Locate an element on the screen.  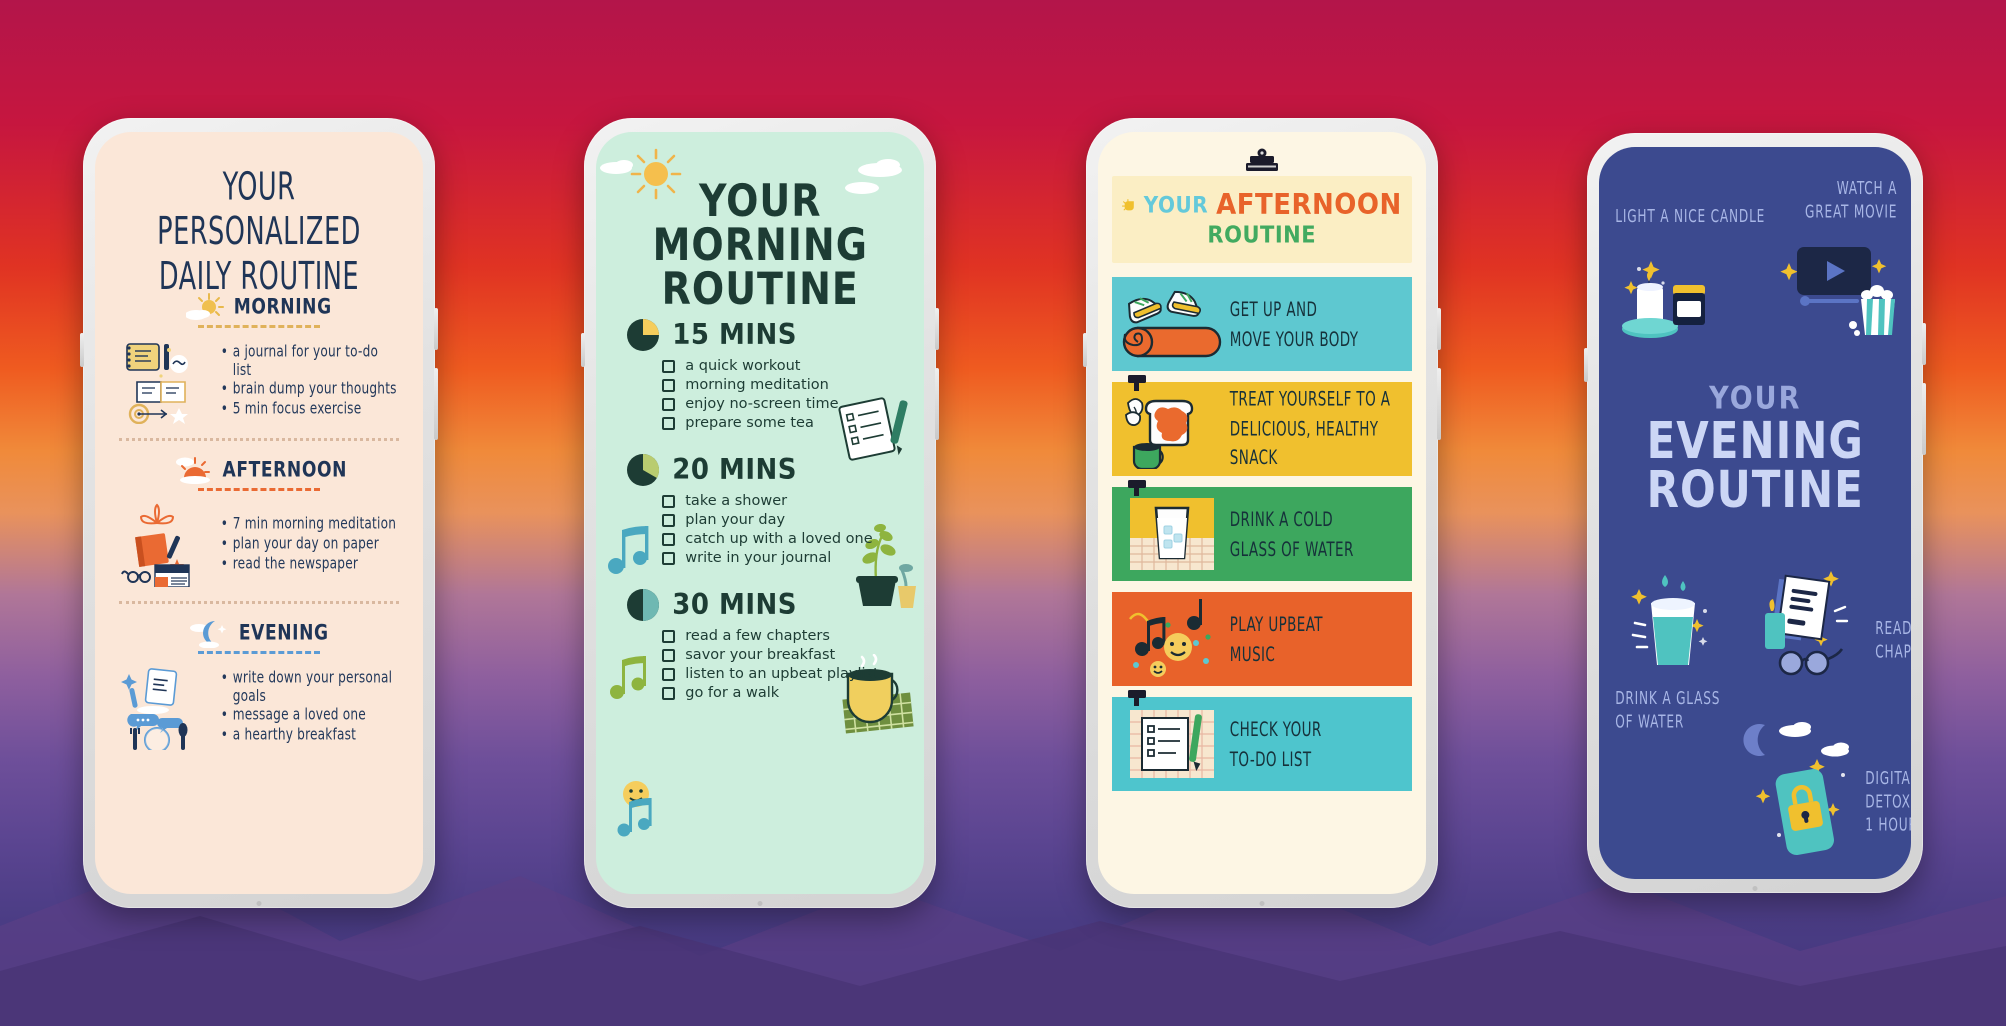
evening-label-detox: DIGITAL DETOX 1 HOUR is located at coordinates (1888, 802).